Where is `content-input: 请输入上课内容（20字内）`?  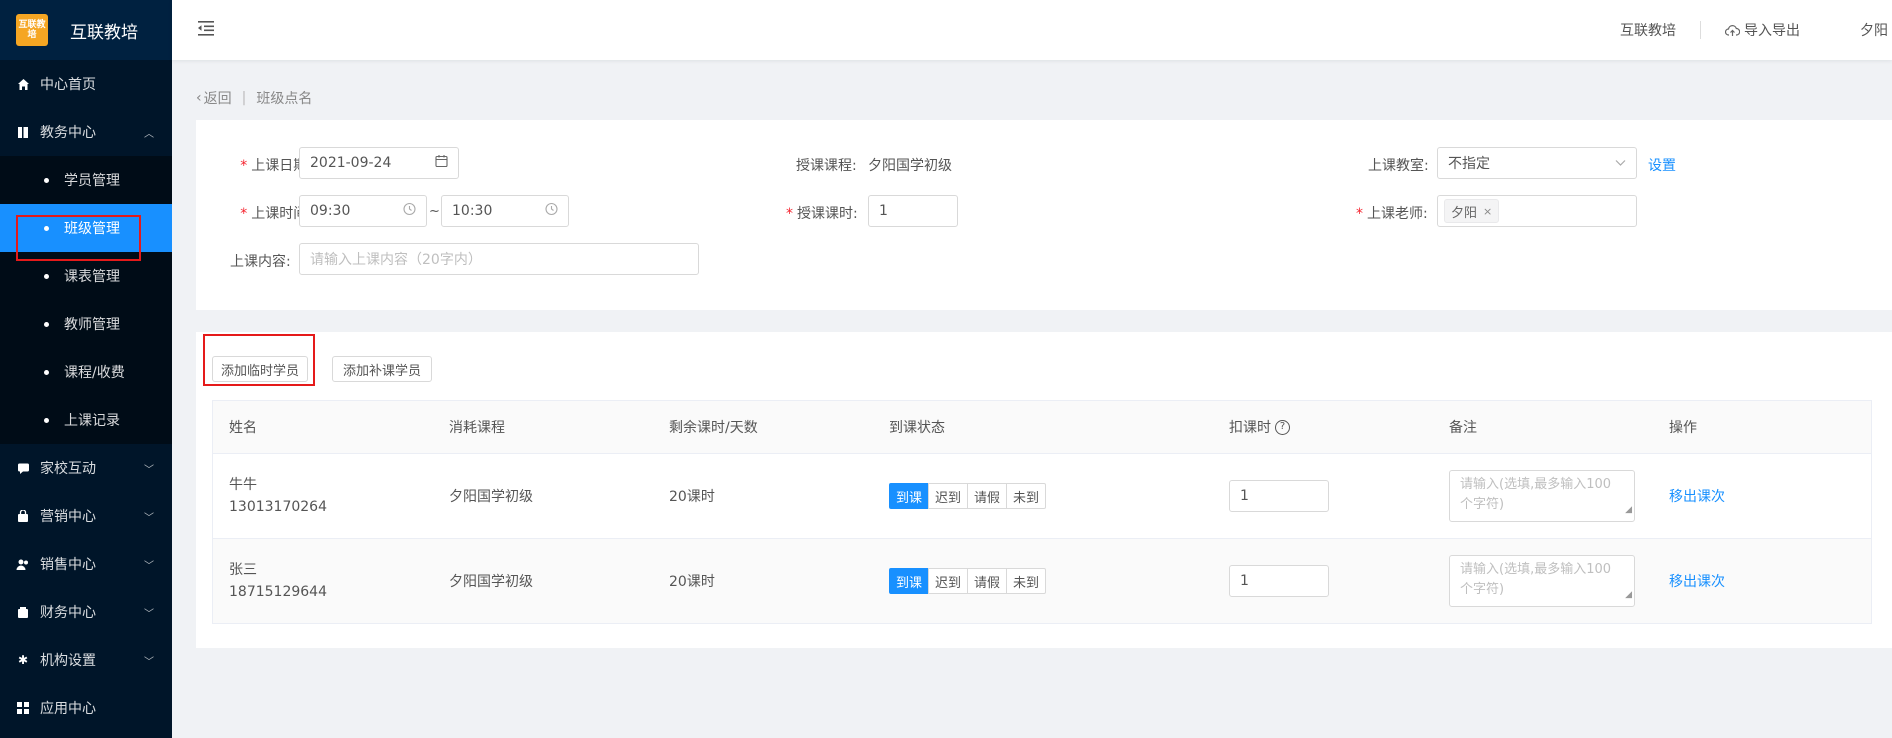
content-input: 请输入上课内容（20字内） is located at coordinates (499, 259).